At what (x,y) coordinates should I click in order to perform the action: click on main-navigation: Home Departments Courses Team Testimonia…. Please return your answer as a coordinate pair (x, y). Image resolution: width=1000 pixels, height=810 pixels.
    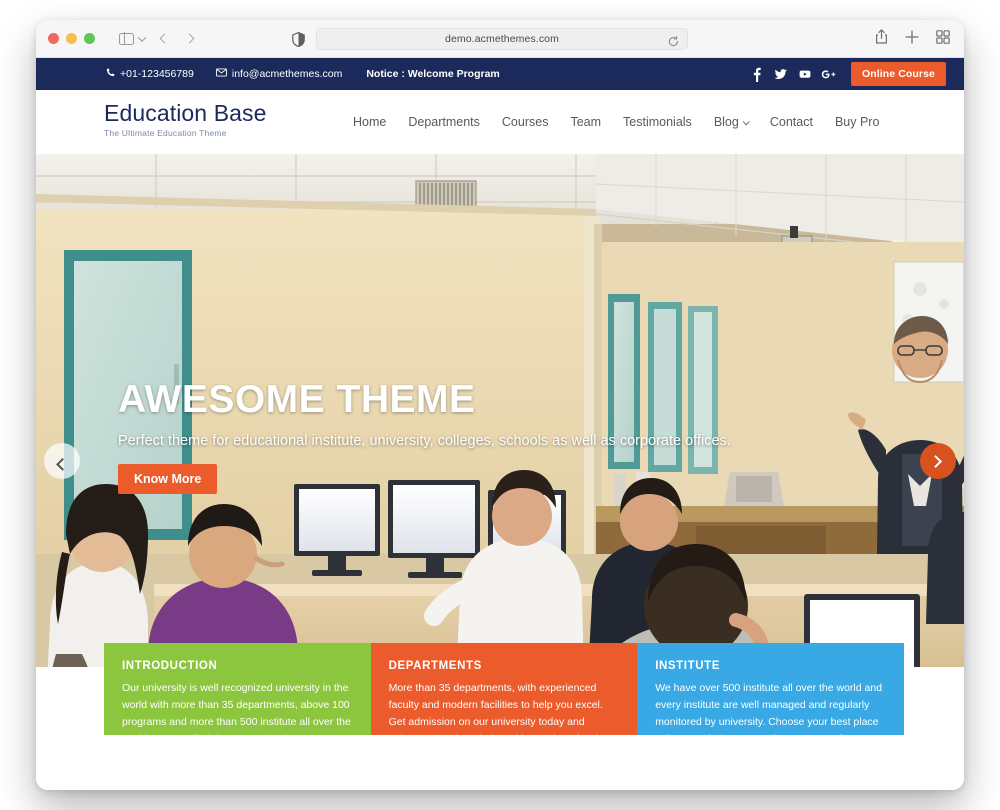
    Looking at the image, I should click on (616, 122).